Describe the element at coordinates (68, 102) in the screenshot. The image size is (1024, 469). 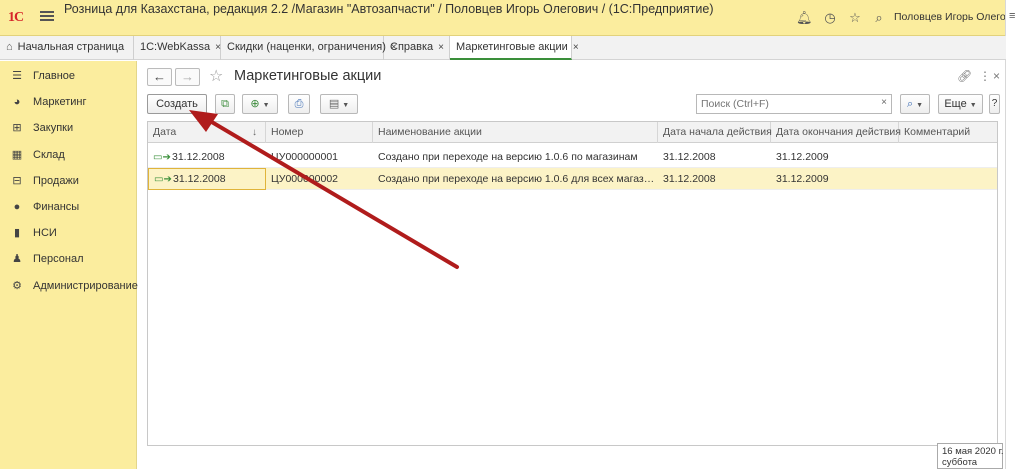
I see `sidebar-item-marketing: ◕ Маркетинг` at that location.